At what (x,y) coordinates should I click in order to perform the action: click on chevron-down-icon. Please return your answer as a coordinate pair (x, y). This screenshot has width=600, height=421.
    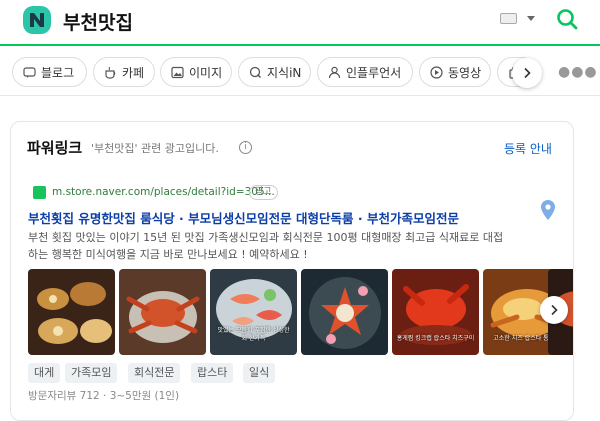
    Looking at the image, I should click on (531, 18).